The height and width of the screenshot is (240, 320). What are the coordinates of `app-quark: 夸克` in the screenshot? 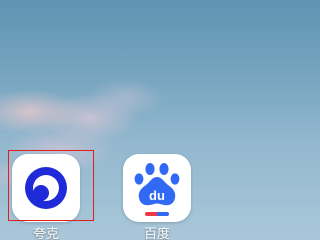 It's located at (46, 197).